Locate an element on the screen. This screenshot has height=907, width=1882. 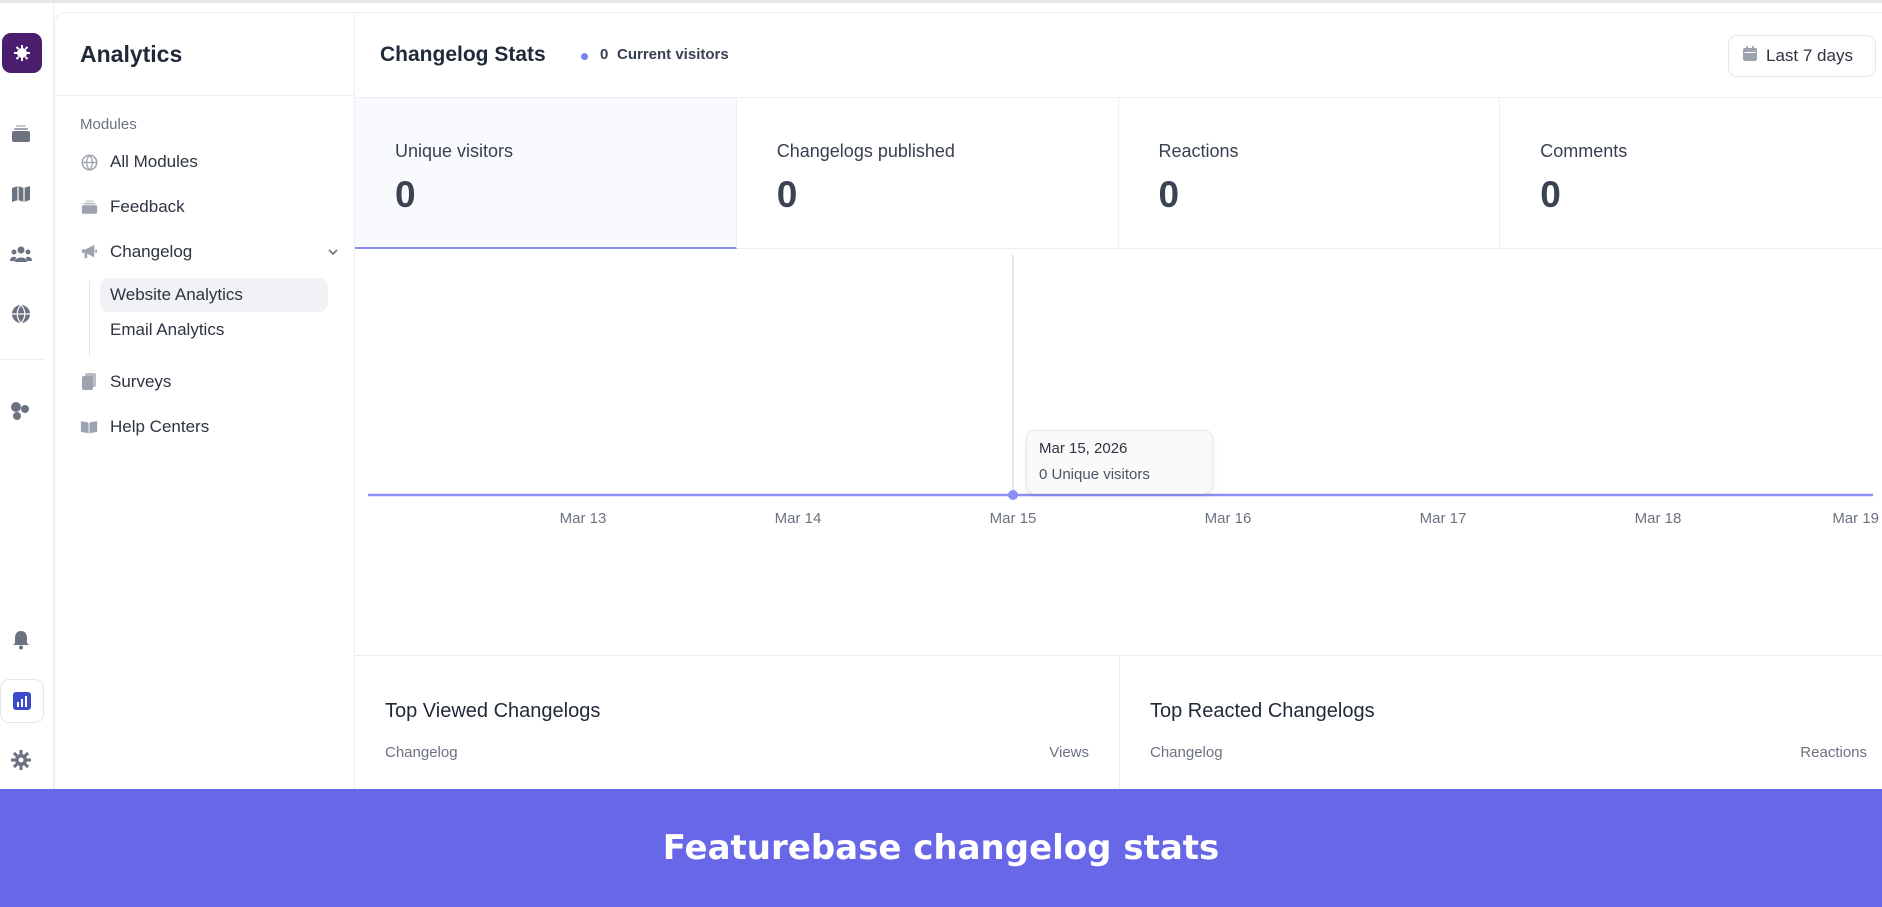
x-tick-label: Mar 14 is located at coordinates (798, 518).